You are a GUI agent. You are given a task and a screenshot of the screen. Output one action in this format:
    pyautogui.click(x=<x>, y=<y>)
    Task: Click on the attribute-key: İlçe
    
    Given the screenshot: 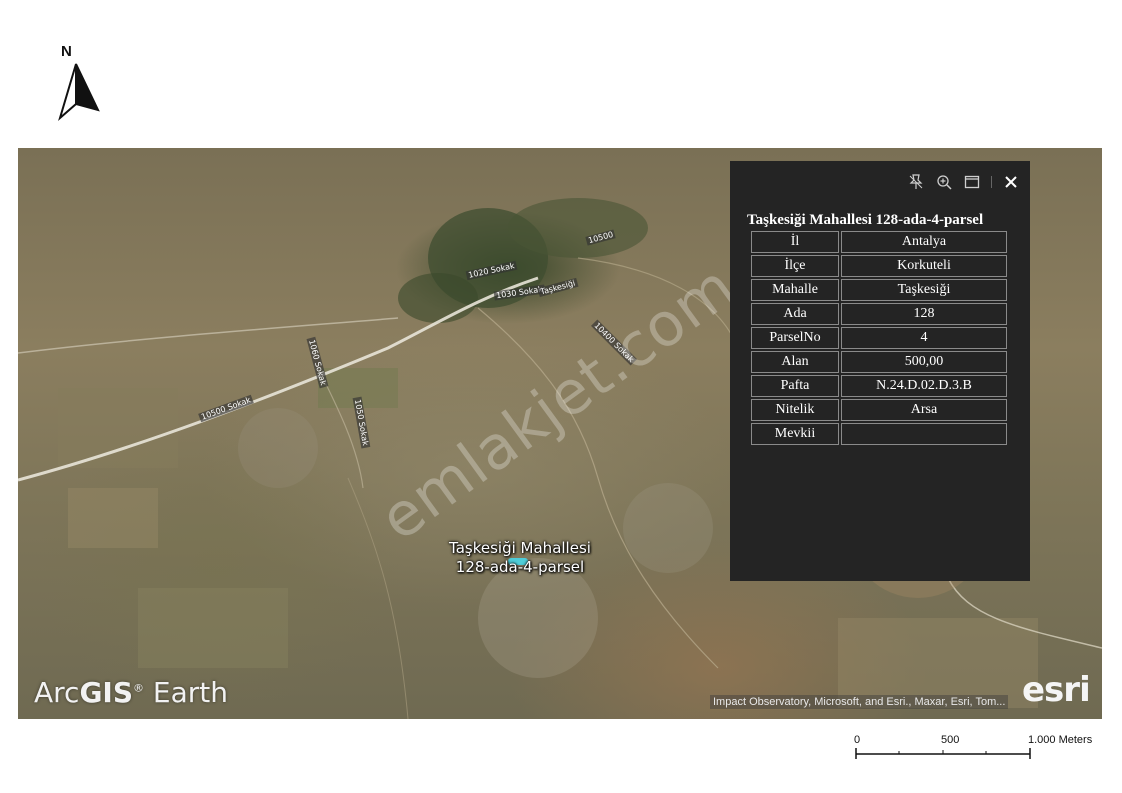 What is the action you would take?
    pyautogui.click(x=795, y=266)
    